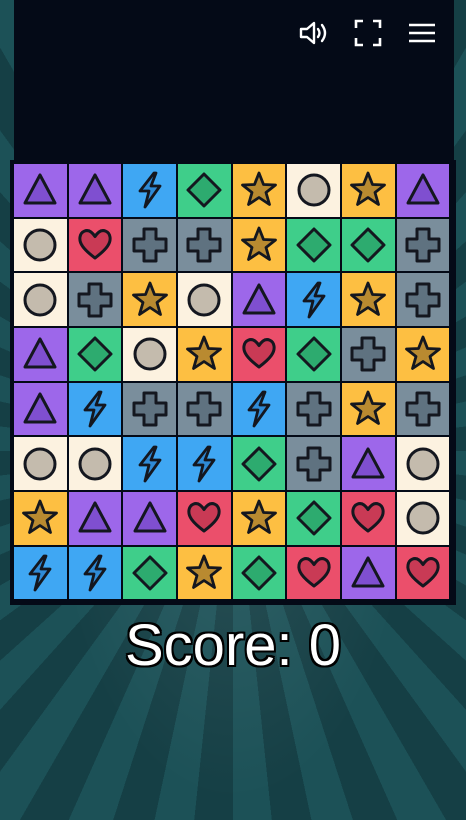 The image size is (466, 820). I want to click on top-toolbar, so click(368, 33).